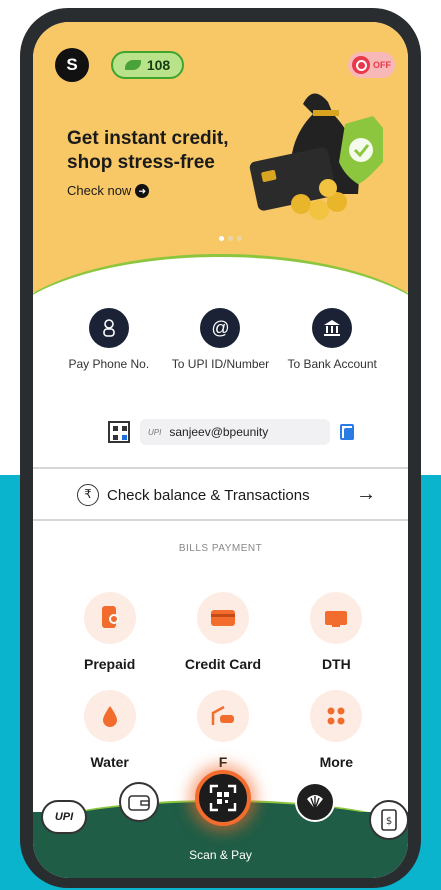 This screenshot has width=441, height=890. I want to click on pay-upi-id-button: @ To UPI ID/Number, so click(220, 340).